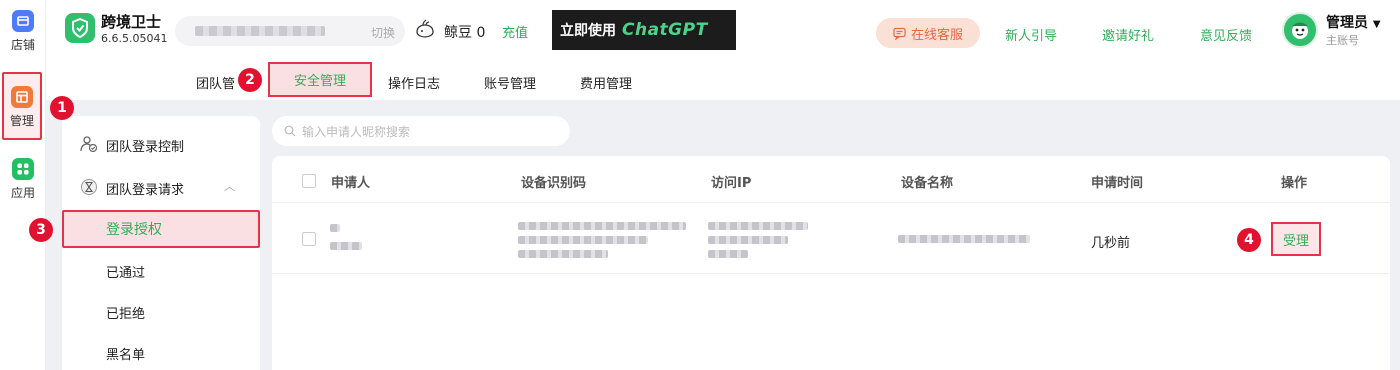 The width and height of the screenshot is (1400, 370). Describe the element at coordinates (134, 38) in the screenshot. I see `app-version: 6.6.5.05041` at that location.